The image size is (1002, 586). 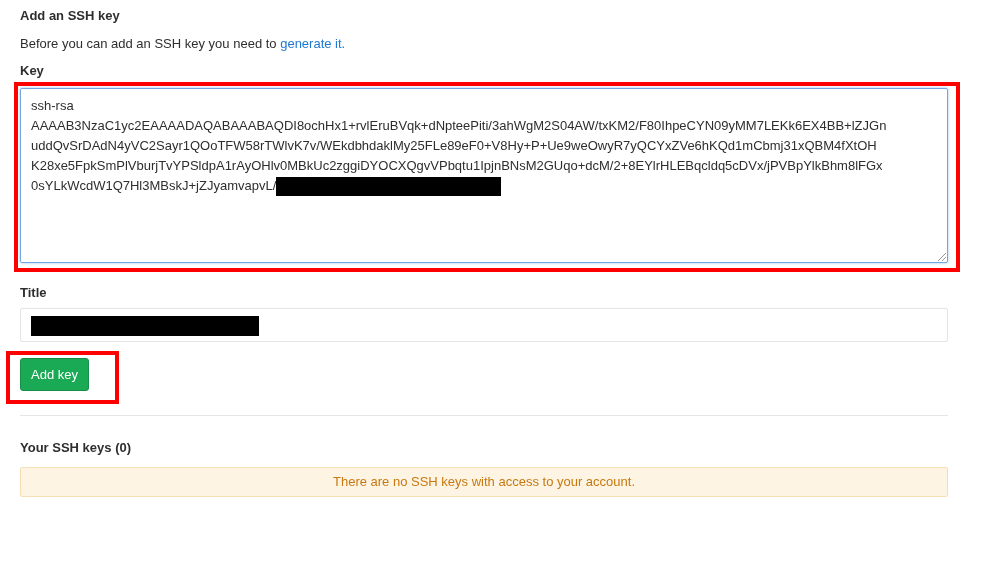 What do you see at coordinates (70, 16) in the screenshot?
I see `section-heading: Add an SSH key` at bounding box center [70, 16].